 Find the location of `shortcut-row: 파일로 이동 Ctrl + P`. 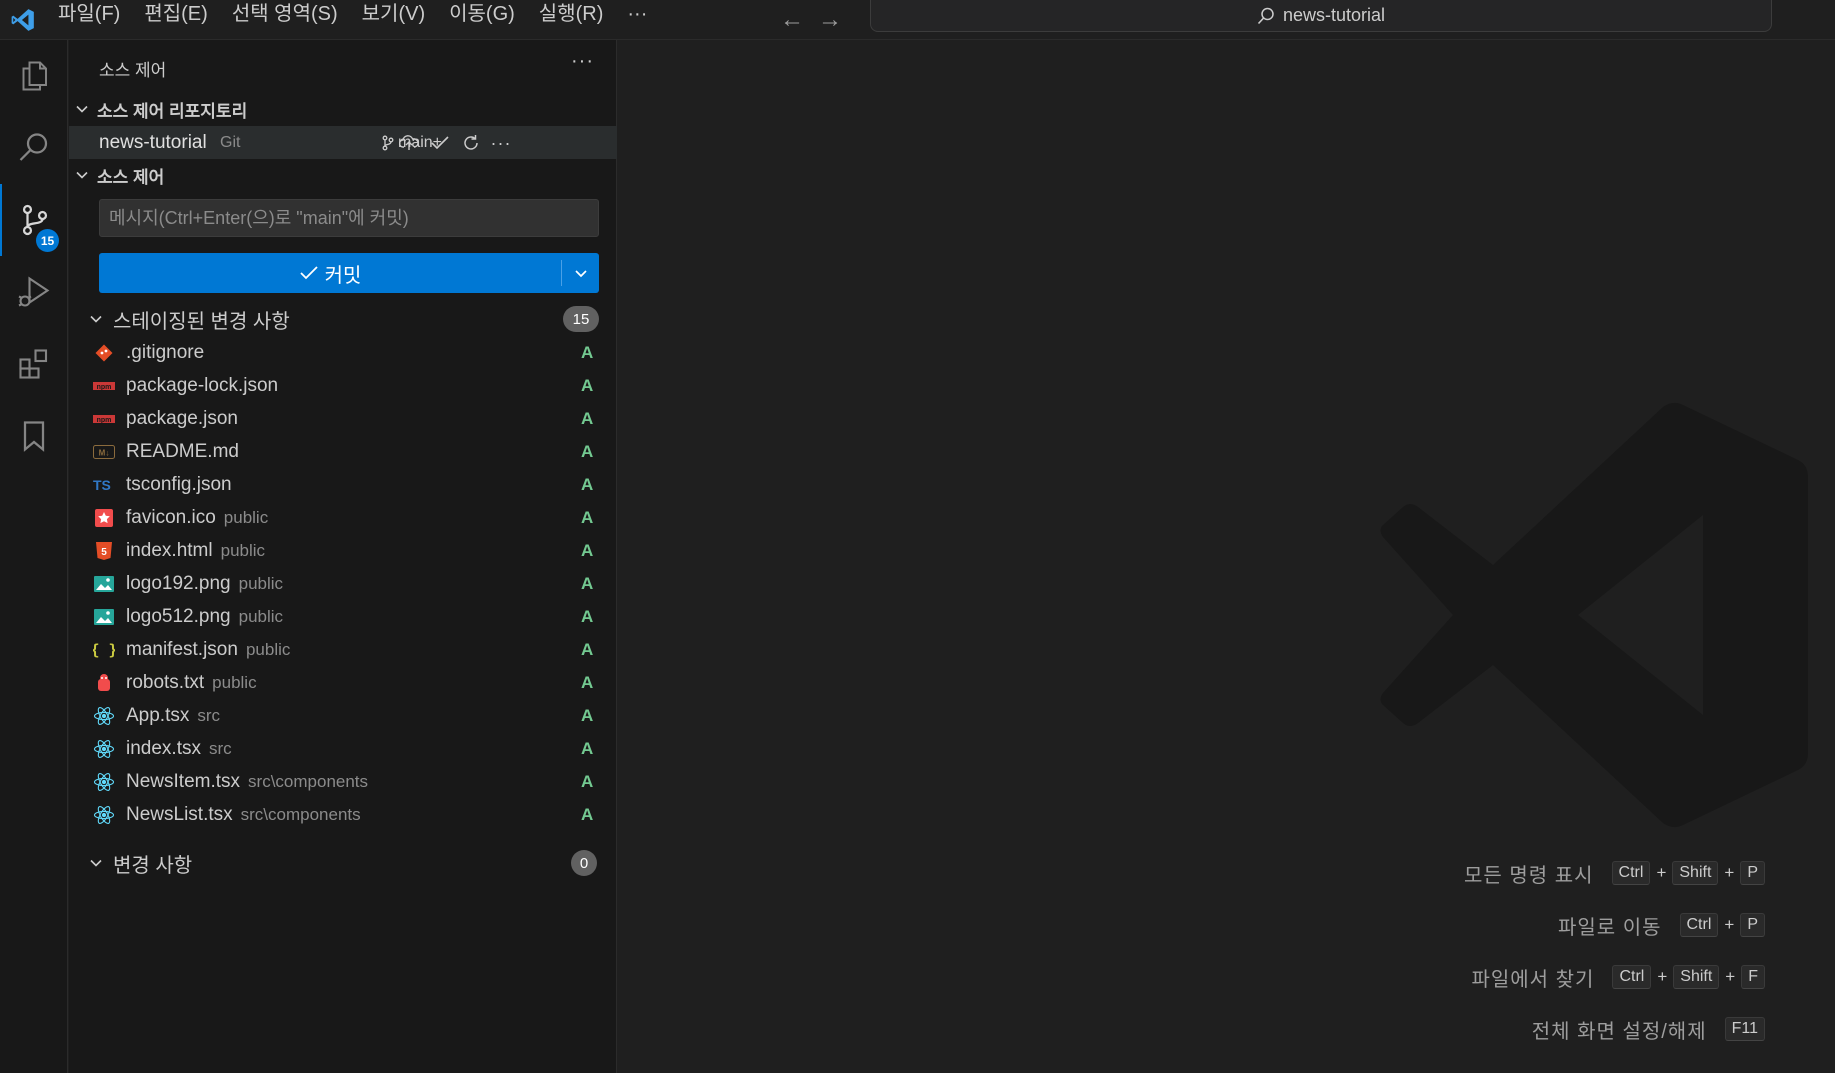

shortcut-row: 파일로 이동 Ctrl + P is located at coordinates (1614, 925).